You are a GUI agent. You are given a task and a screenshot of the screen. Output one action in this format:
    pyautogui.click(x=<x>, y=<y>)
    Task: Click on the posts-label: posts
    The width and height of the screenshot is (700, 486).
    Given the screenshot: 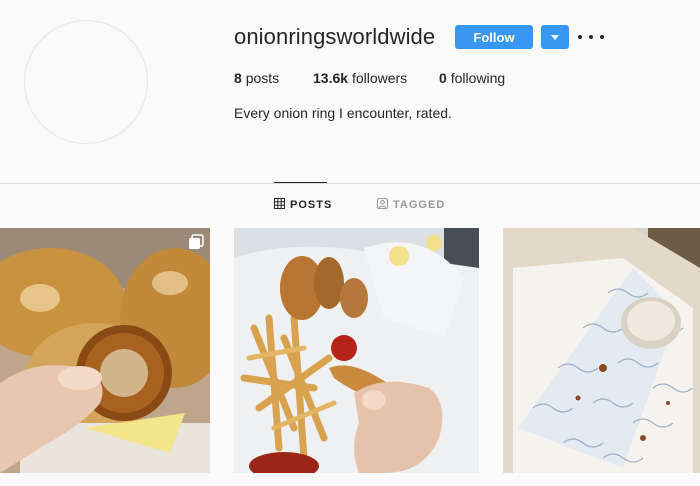 What is the action you would take?
    pyautogui.click(x=262, y=78)
    